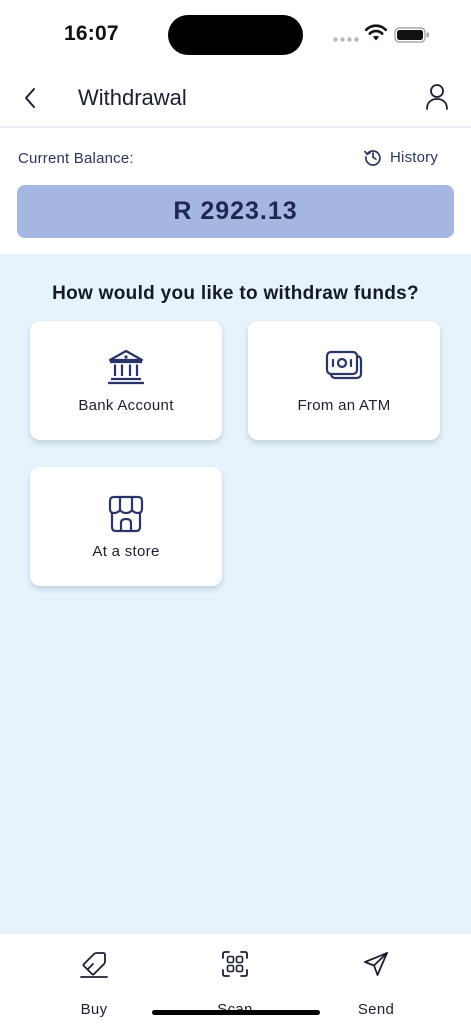  I want to click on storefront-icon, so click(126, 514).